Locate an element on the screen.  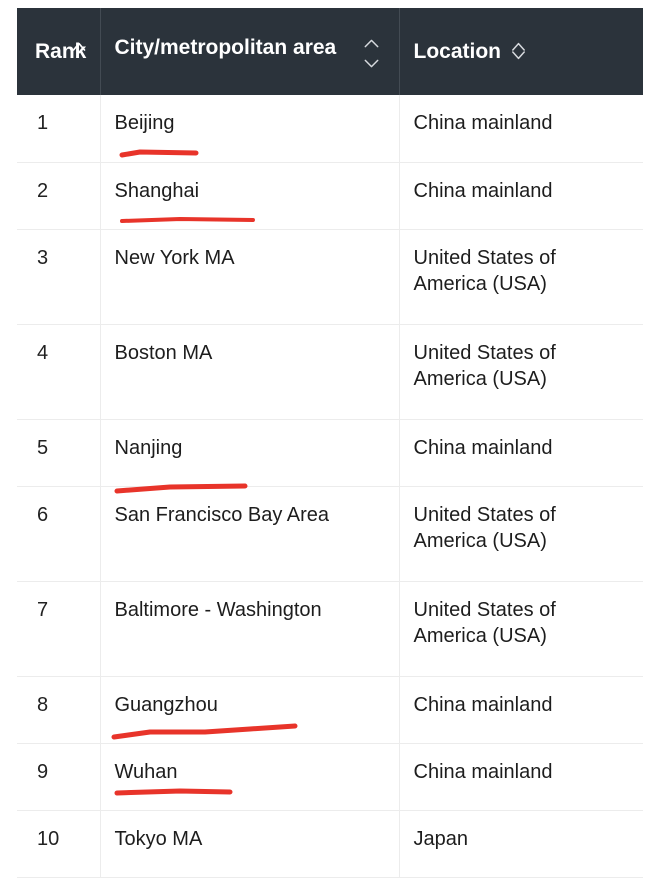
table-row: 4 Boston MA United States of America (USA) is located at coordinates (330, 372).